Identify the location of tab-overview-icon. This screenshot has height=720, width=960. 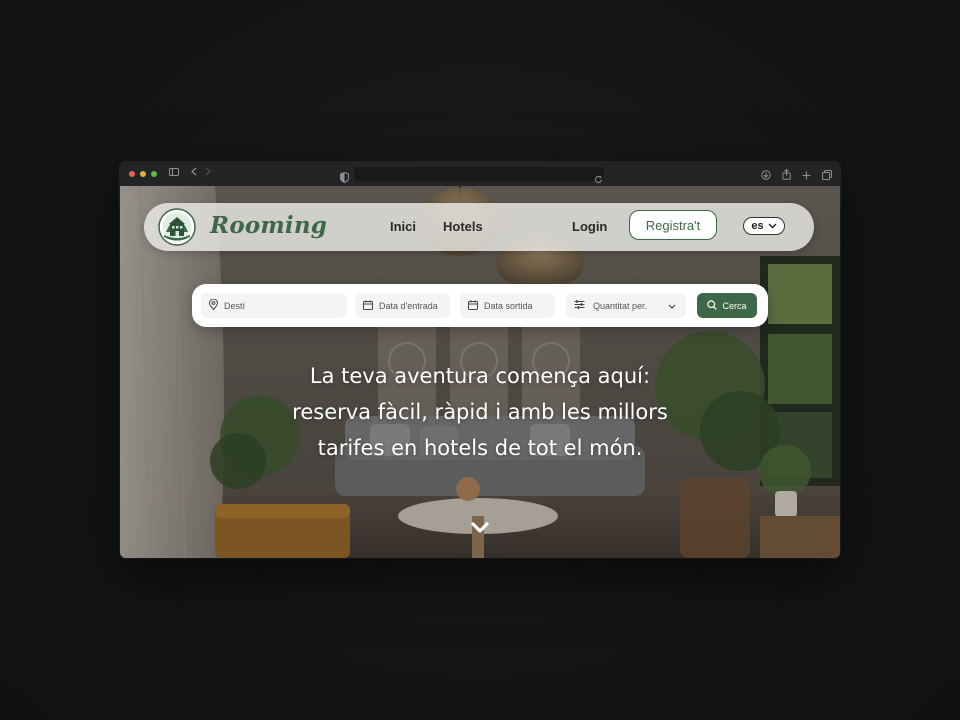
(827, 174).